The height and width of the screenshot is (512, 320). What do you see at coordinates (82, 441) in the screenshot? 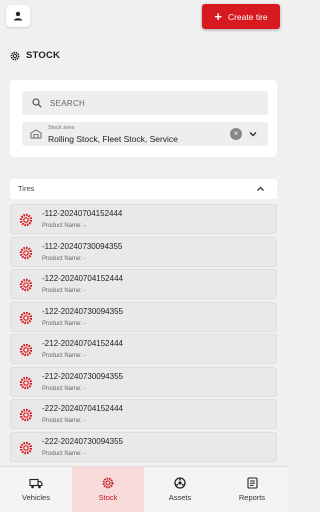
I see `tire-code: -222-20240730094355` at bounding box center [82, 441].